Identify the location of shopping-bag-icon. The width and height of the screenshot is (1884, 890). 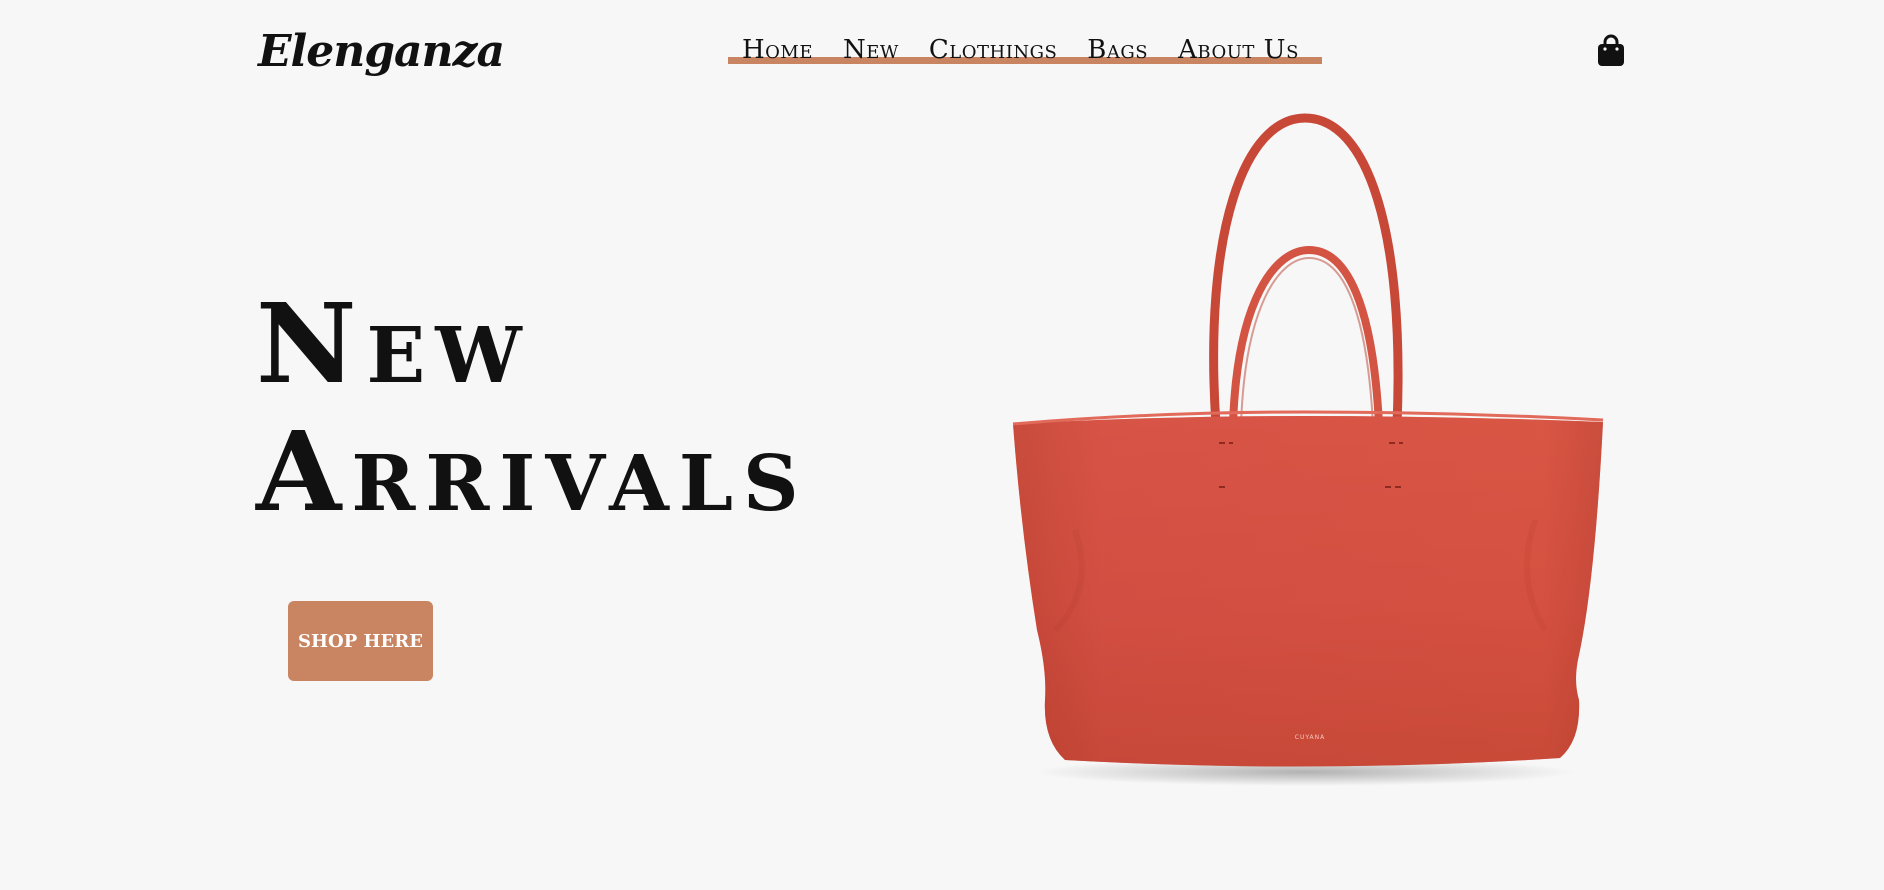
(1611, 51).